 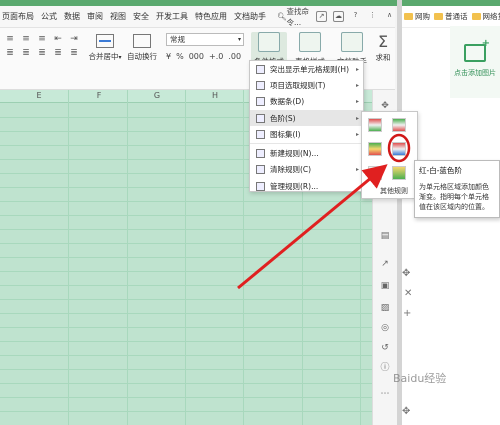 I want to click on annotation-arrow, so click(x=312, y=227).